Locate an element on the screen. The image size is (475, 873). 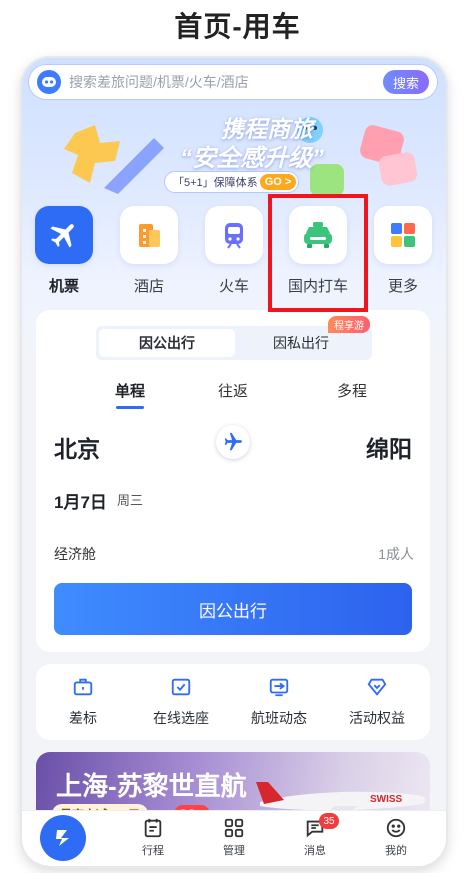
departure-weekday: 周三 is located at coordinates (130, 500).